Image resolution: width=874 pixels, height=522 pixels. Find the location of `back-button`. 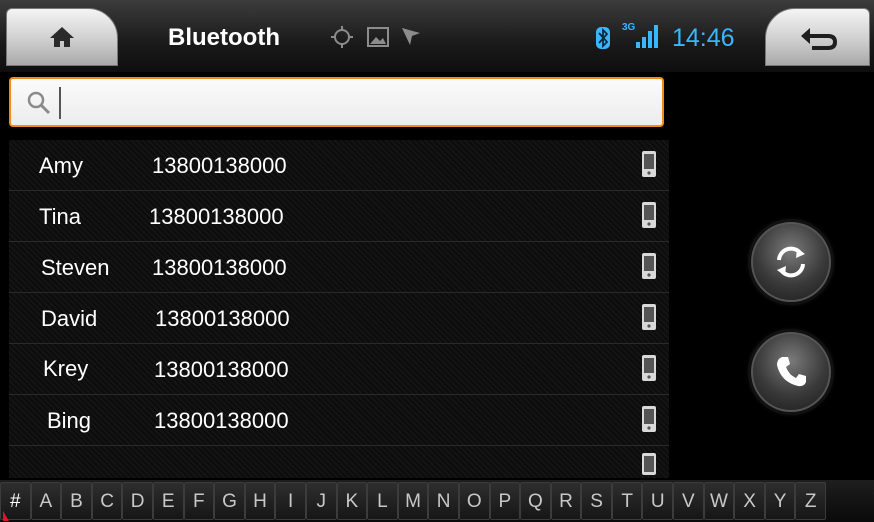

back-button is located at coordinates (817, 37).